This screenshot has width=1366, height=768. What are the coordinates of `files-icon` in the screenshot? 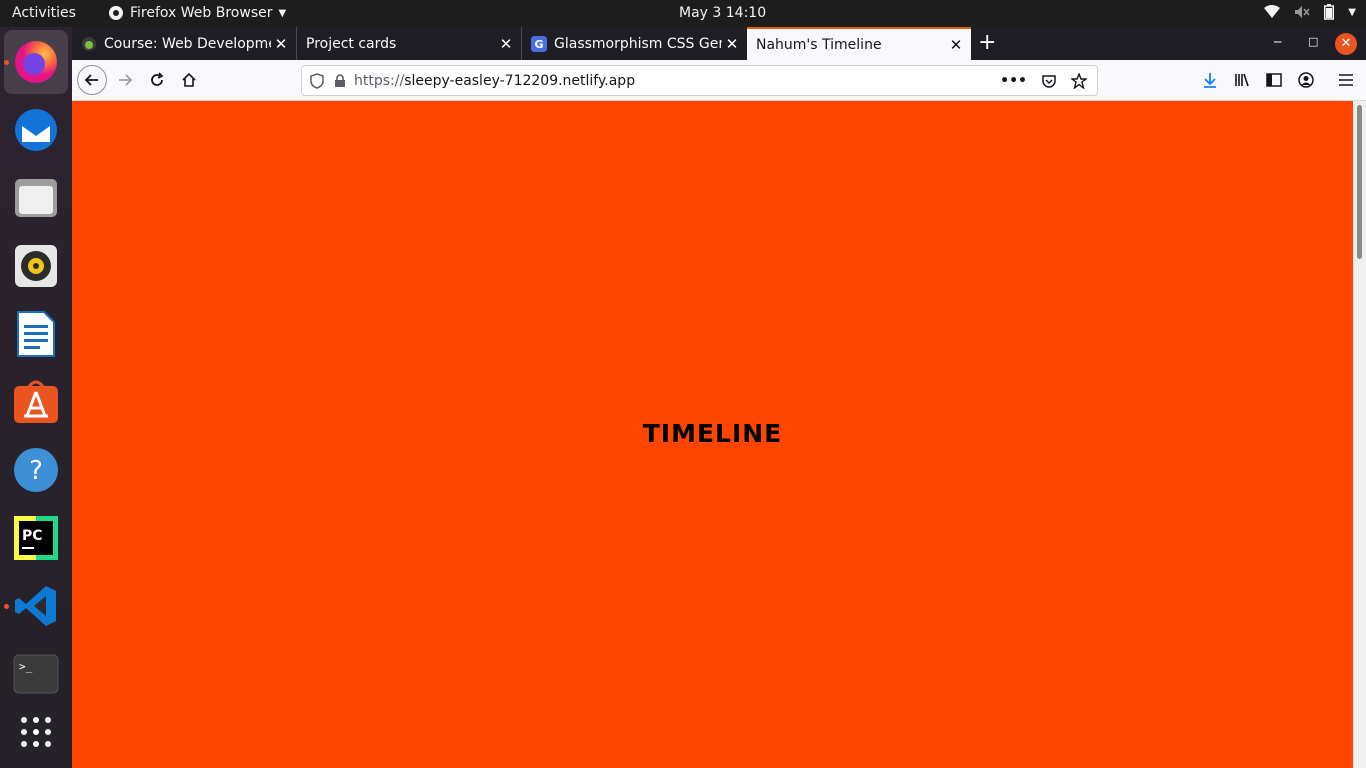 It's located at (36, 198).